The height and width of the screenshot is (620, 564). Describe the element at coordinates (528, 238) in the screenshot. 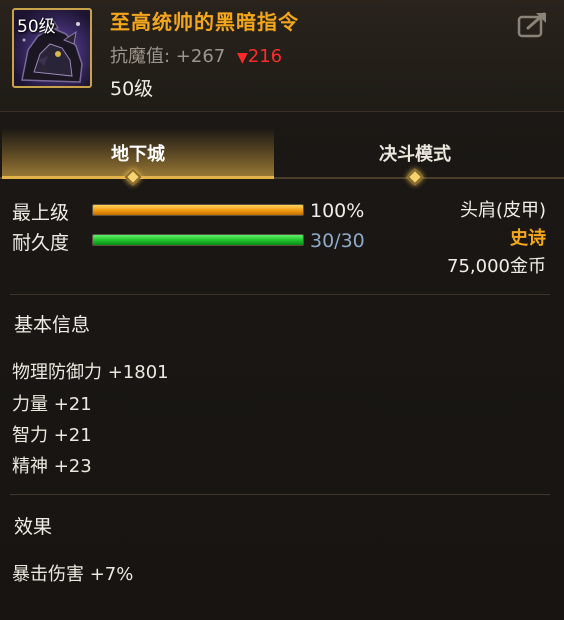

I see `rarity-label: 史诗` at that location.